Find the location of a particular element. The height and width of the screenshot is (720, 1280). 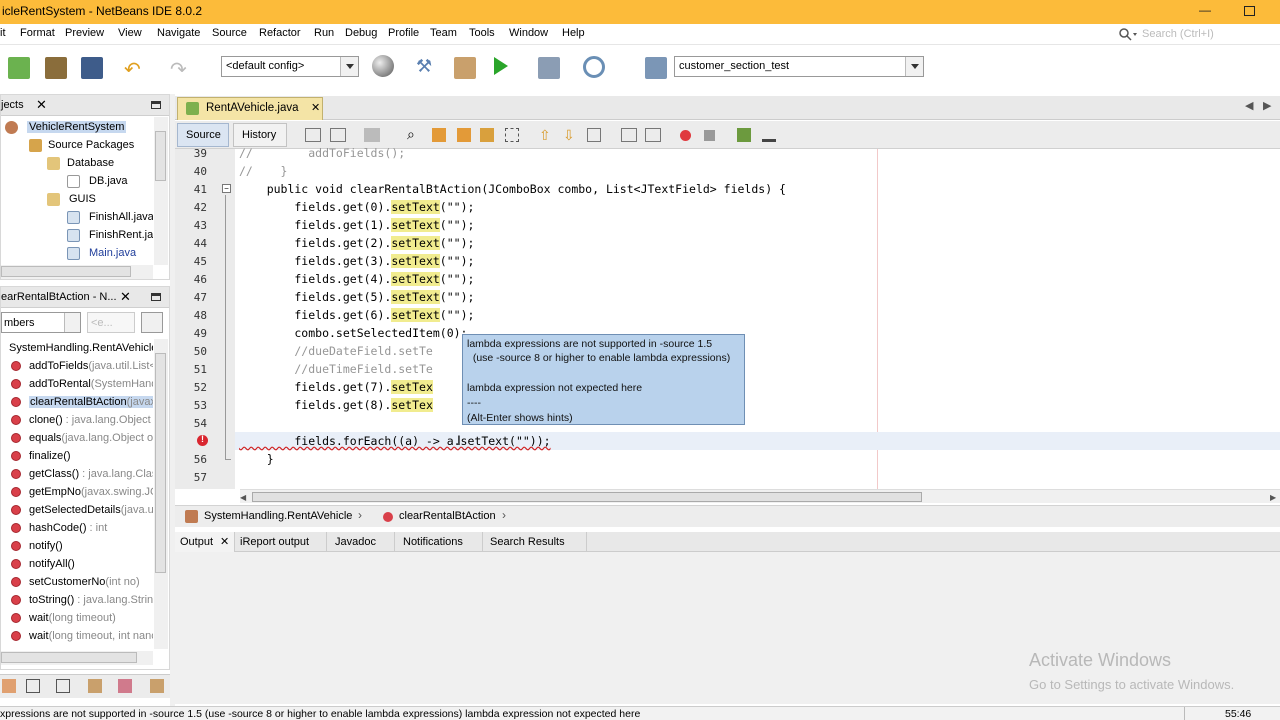

breadcrumb-method: clearRentalBtAction is located at coordinates (447, 516).